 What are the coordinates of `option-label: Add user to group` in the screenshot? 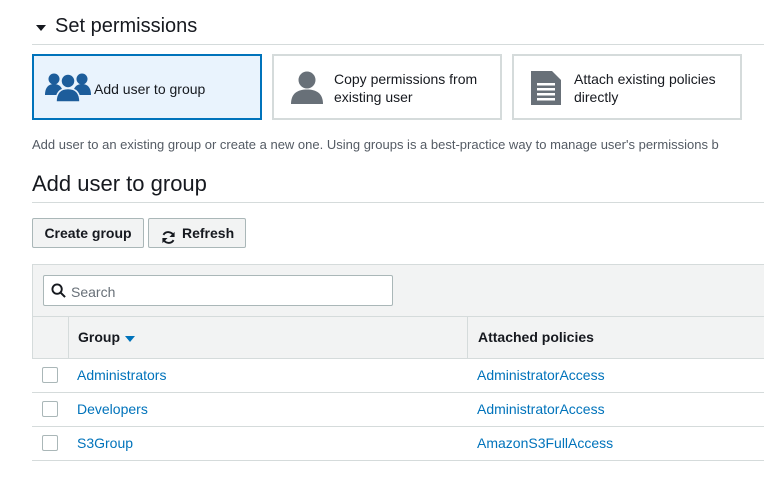 It's located at (150, 89).